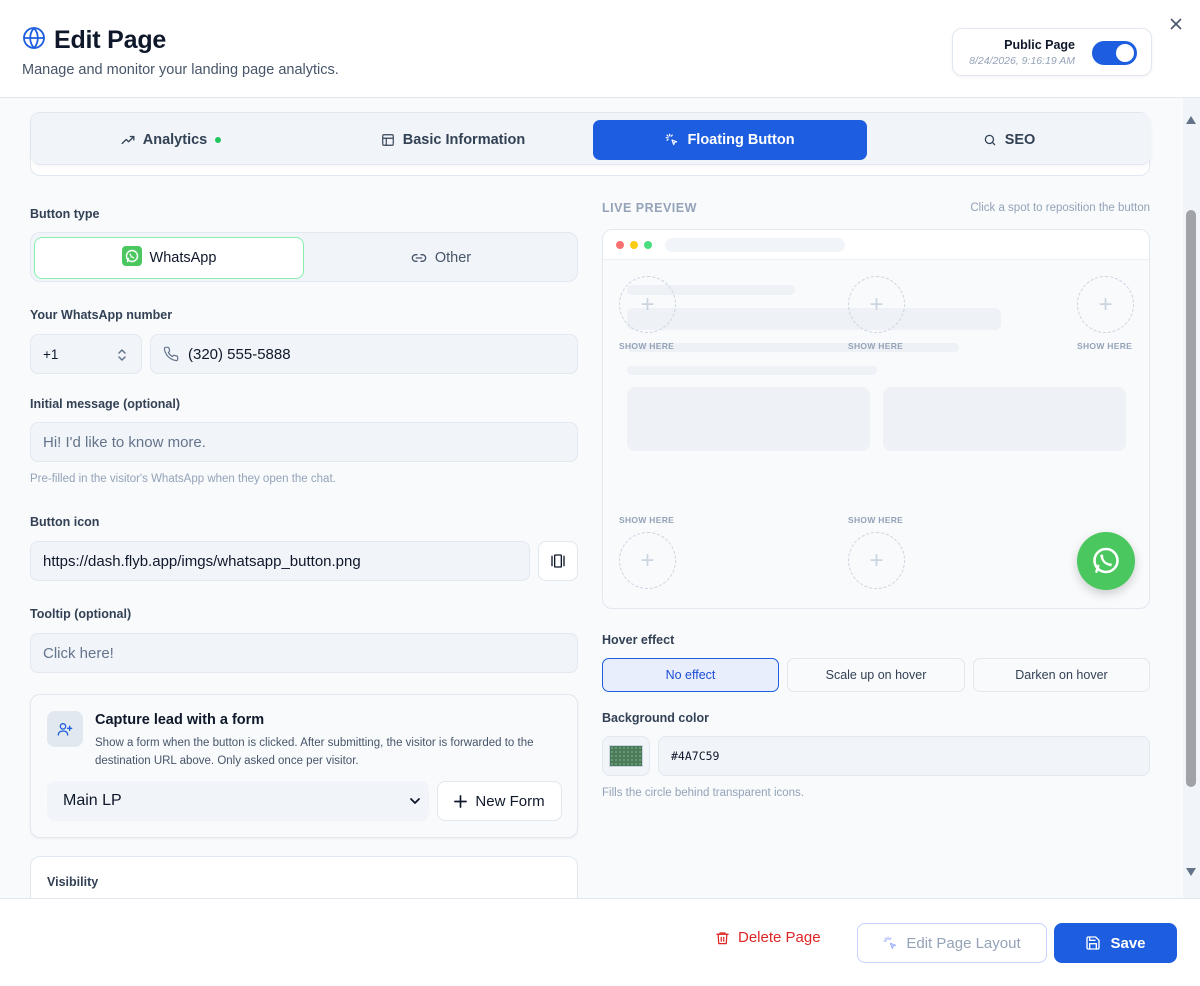  What do you see at coordinates (695, 756) in the screenshot?
I see `hex-color-value: #4A7C59` at bounding box center [695, 756].